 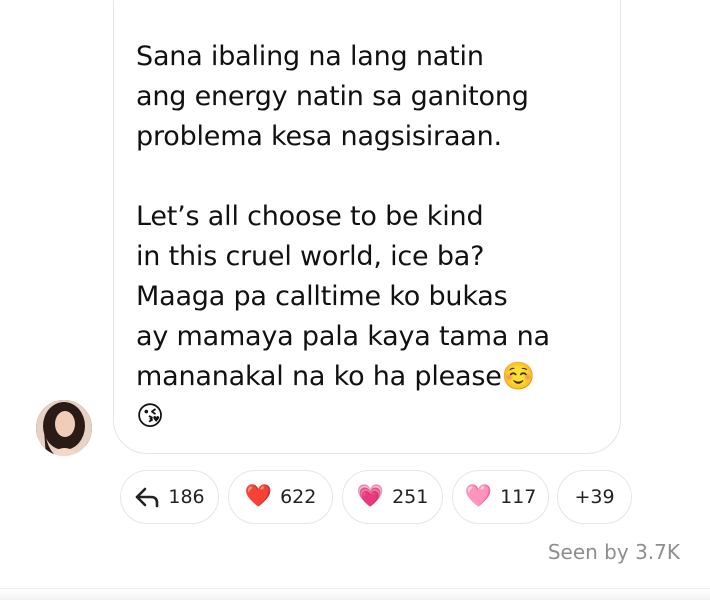 I want to click on reply-button: 186, so click(x=169, y=497).